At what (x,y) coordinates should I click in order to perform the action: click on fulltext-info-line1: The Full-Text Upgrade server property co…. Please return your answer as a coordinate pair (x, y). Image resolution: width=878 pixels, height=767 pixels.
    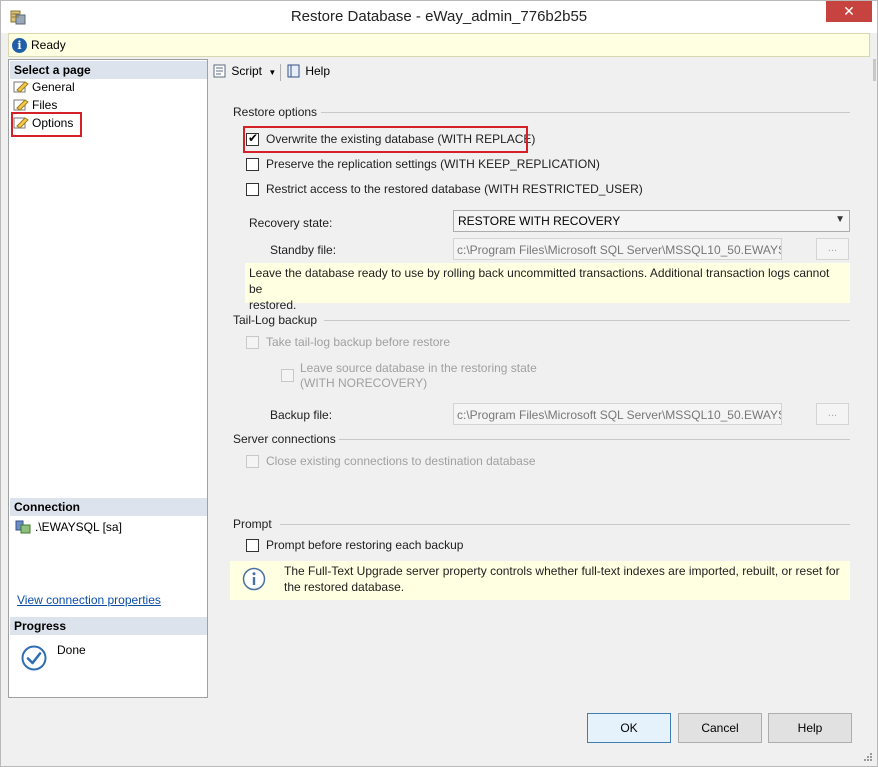
    Looking at the image, I should click on (562, 571).